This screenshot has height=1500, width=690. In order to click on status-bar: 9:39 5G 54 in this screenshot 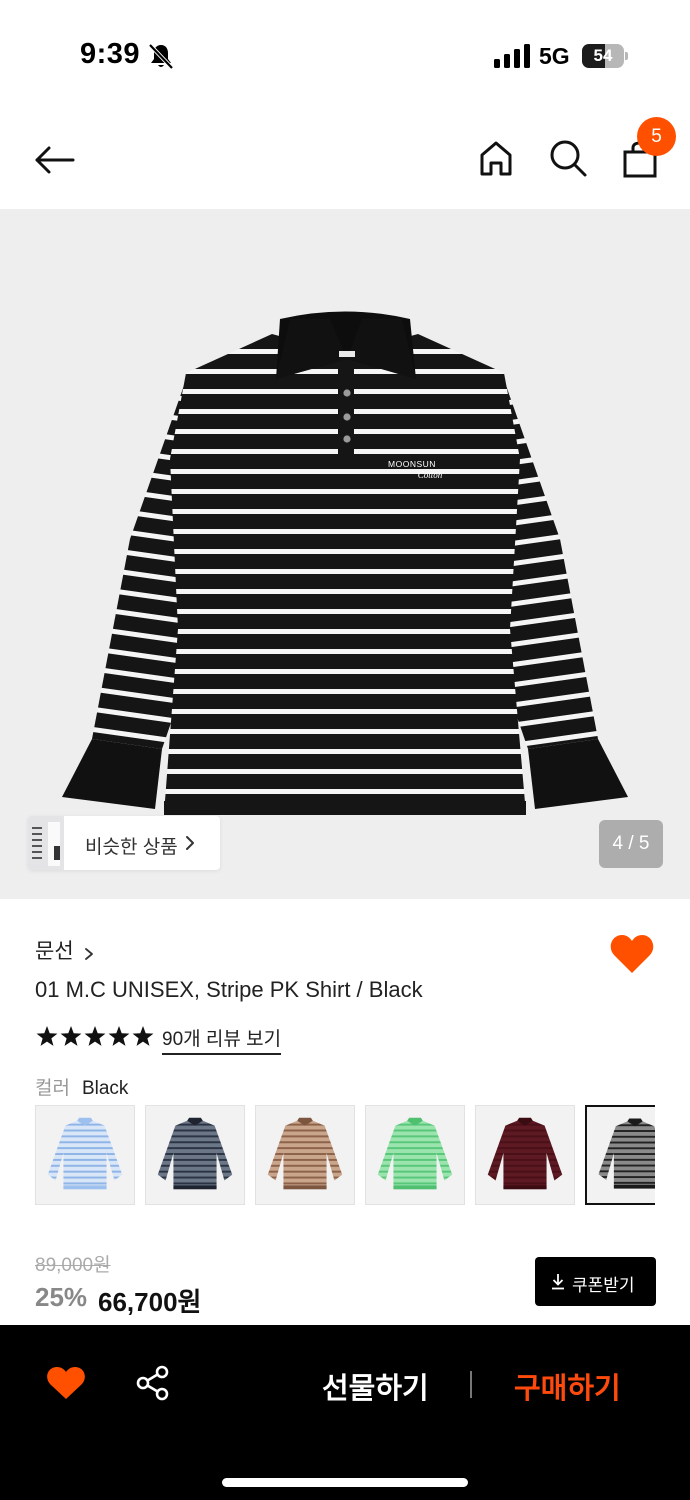, I will do `click(345, 55)`.